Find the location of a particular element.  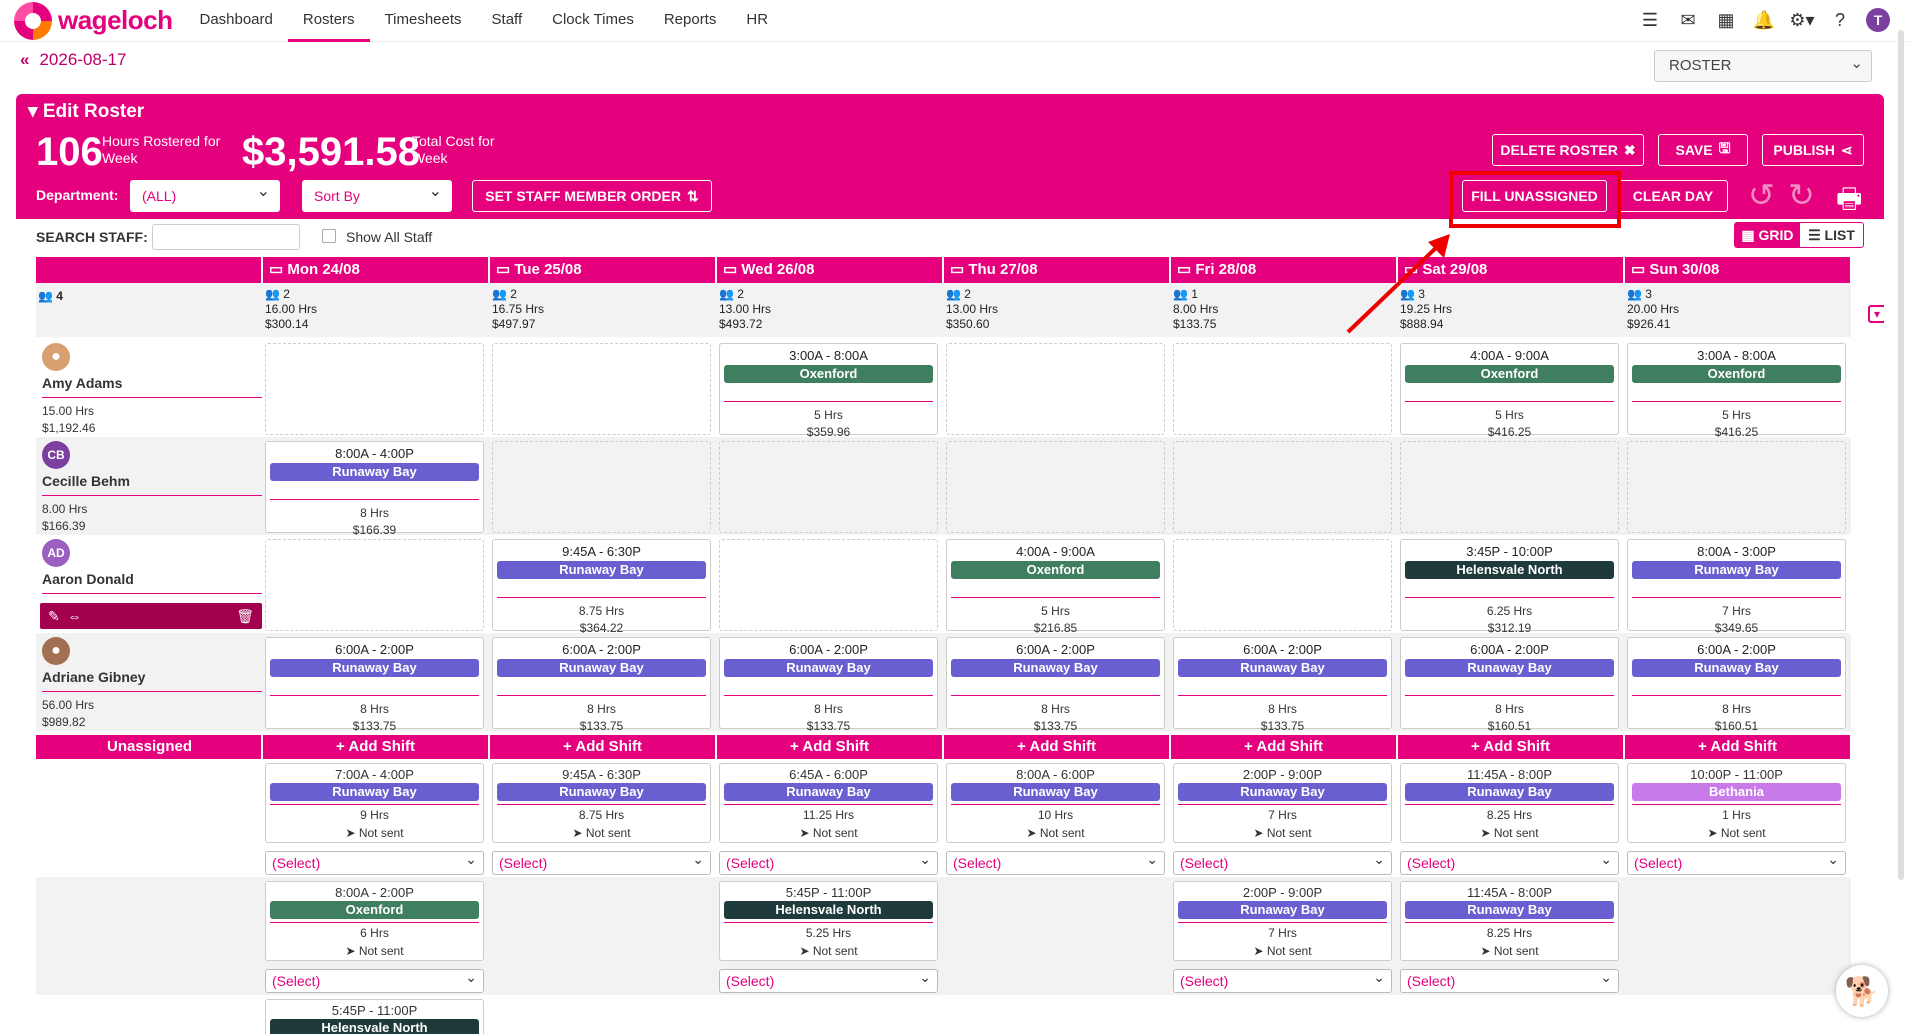

nav-hr: HR is located at coordinates (757, 21).